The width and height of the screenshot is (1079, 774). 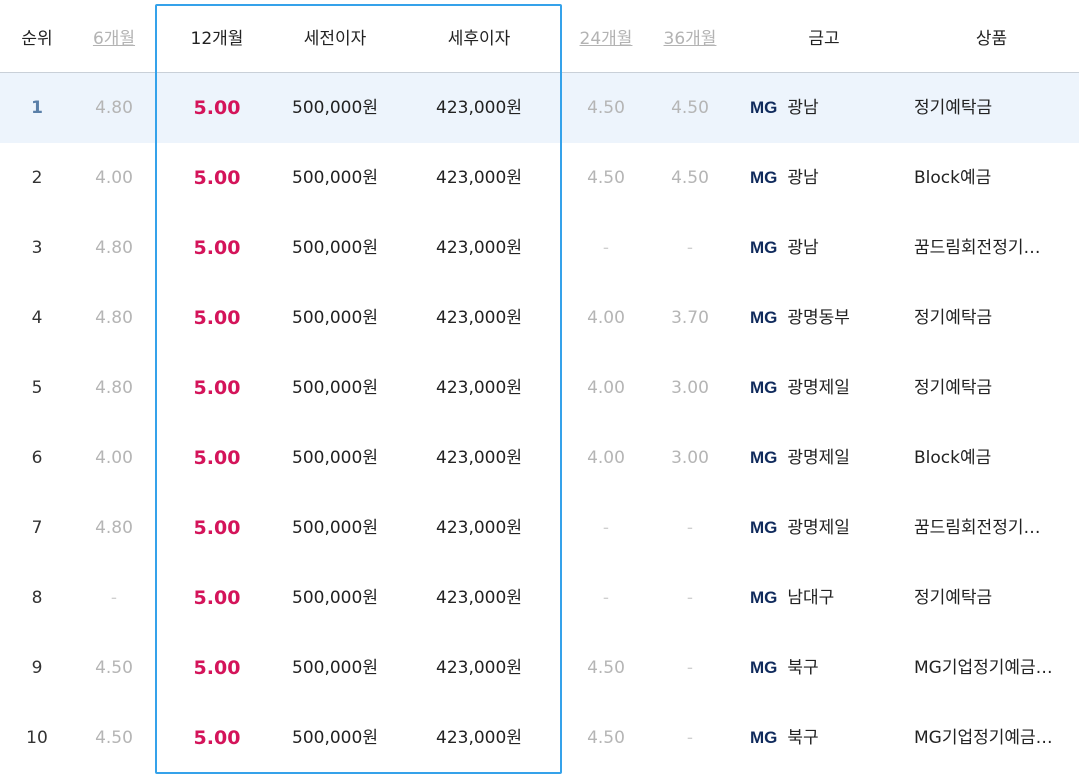 I want to click on rank-cell: 1, so click(x=37, y=108).